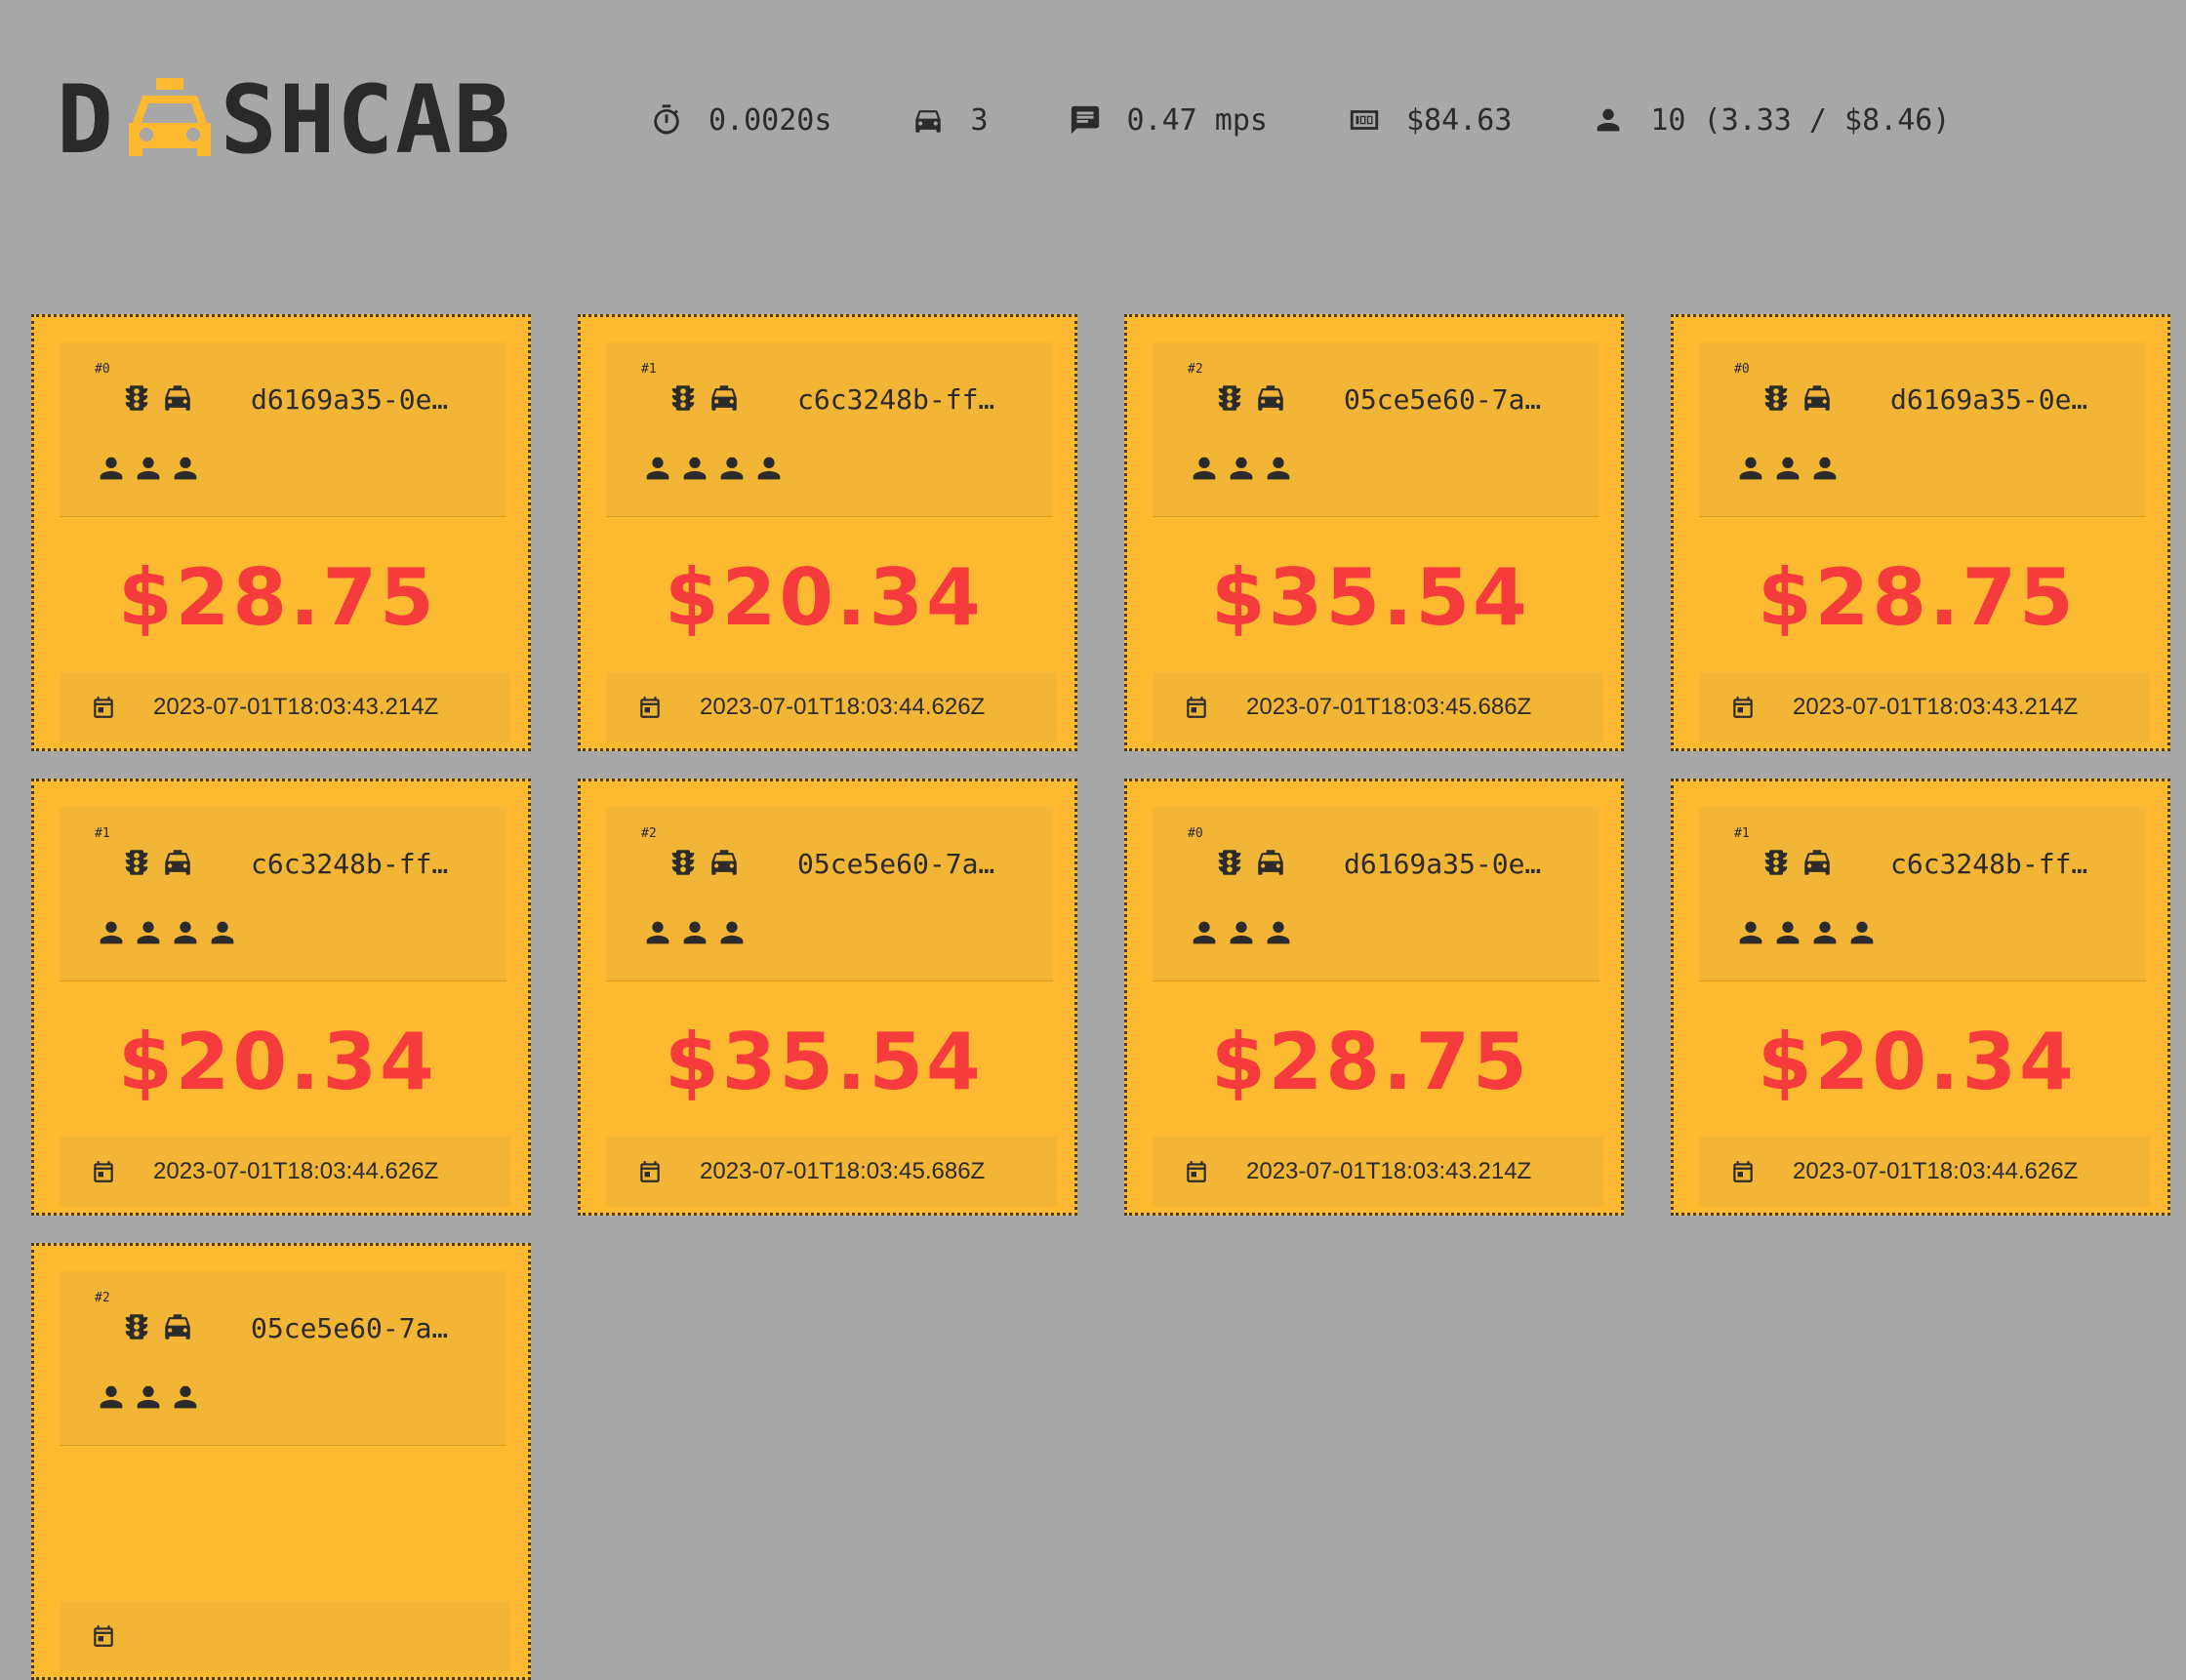 Image resolution: width=2186 pixels, height=1680 pixels. Describe the element at coordinates (825, 1062) in the screenshot. I see `ride-price: $35.54` at that location.